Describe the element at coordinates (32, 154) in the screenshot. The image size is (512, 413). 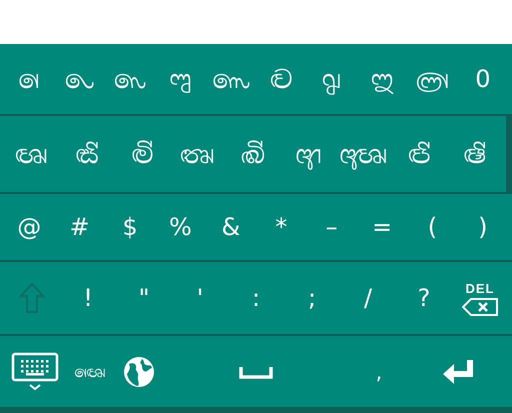
I see `character-key: 𑇪` at that location.